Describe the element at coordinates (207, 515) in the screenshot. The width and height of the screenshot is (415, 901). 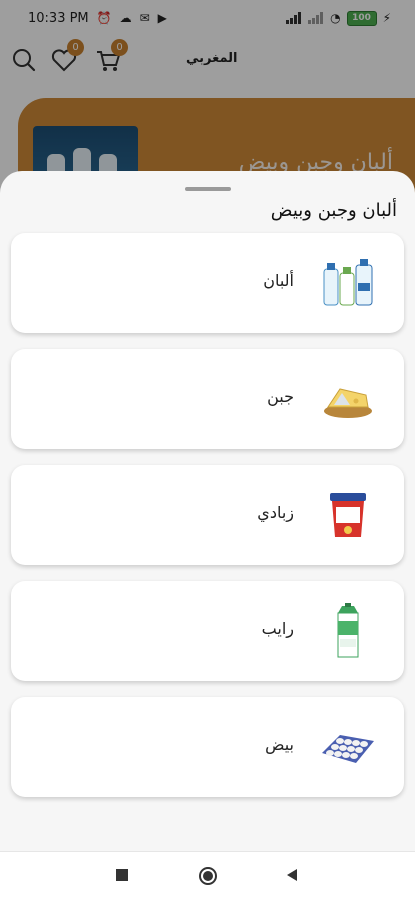
I see `category-card-yogurt: زبادي` at that location.